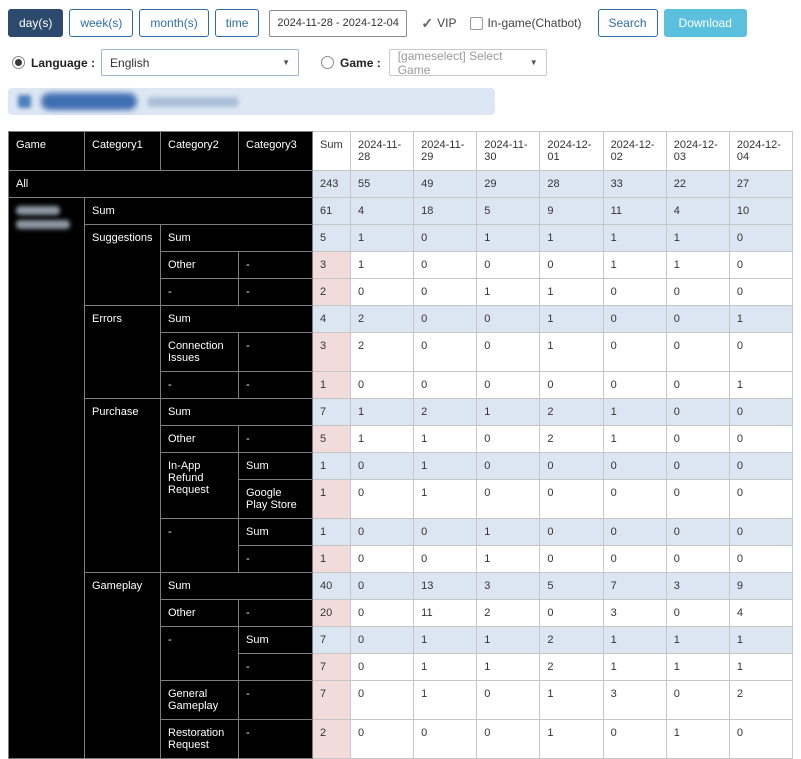 This screenshot has height=759, width=801. Describe the element at coordinates (508, 586) in the screenshot. I see `table-cell: 3` at that location.